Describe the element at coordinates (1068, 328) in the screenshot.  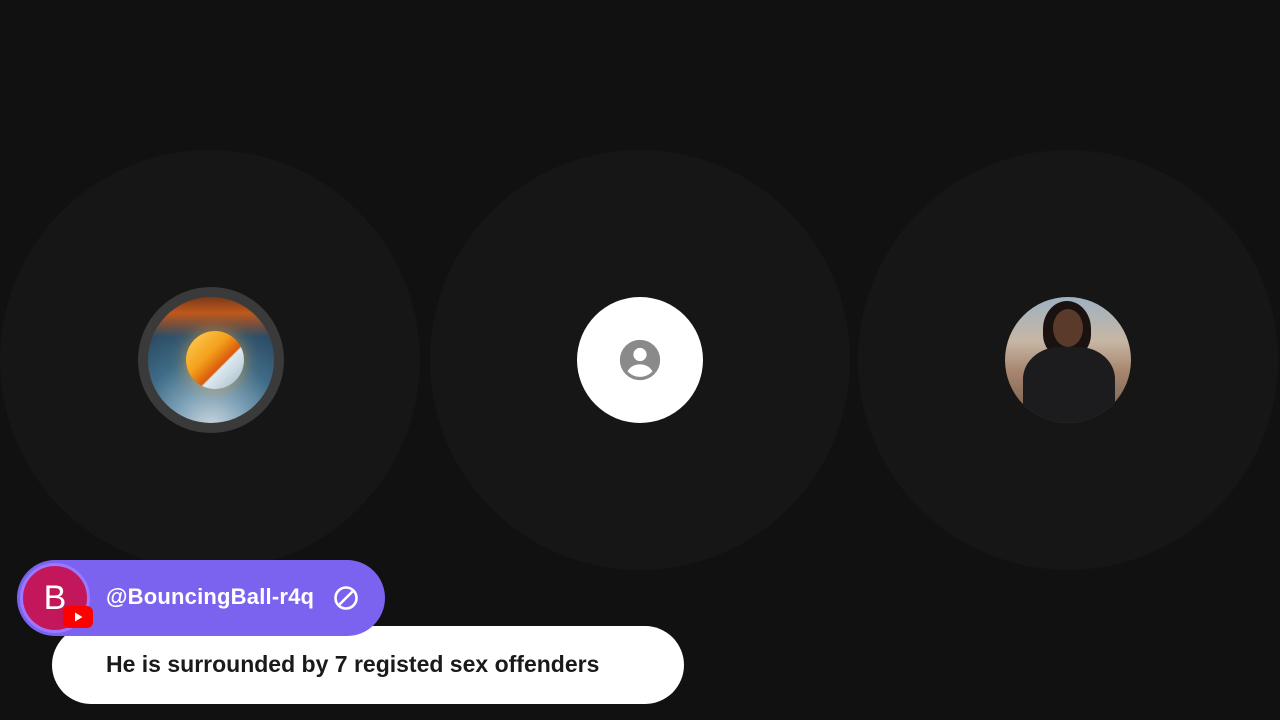
I see `portrait-face` at that location.